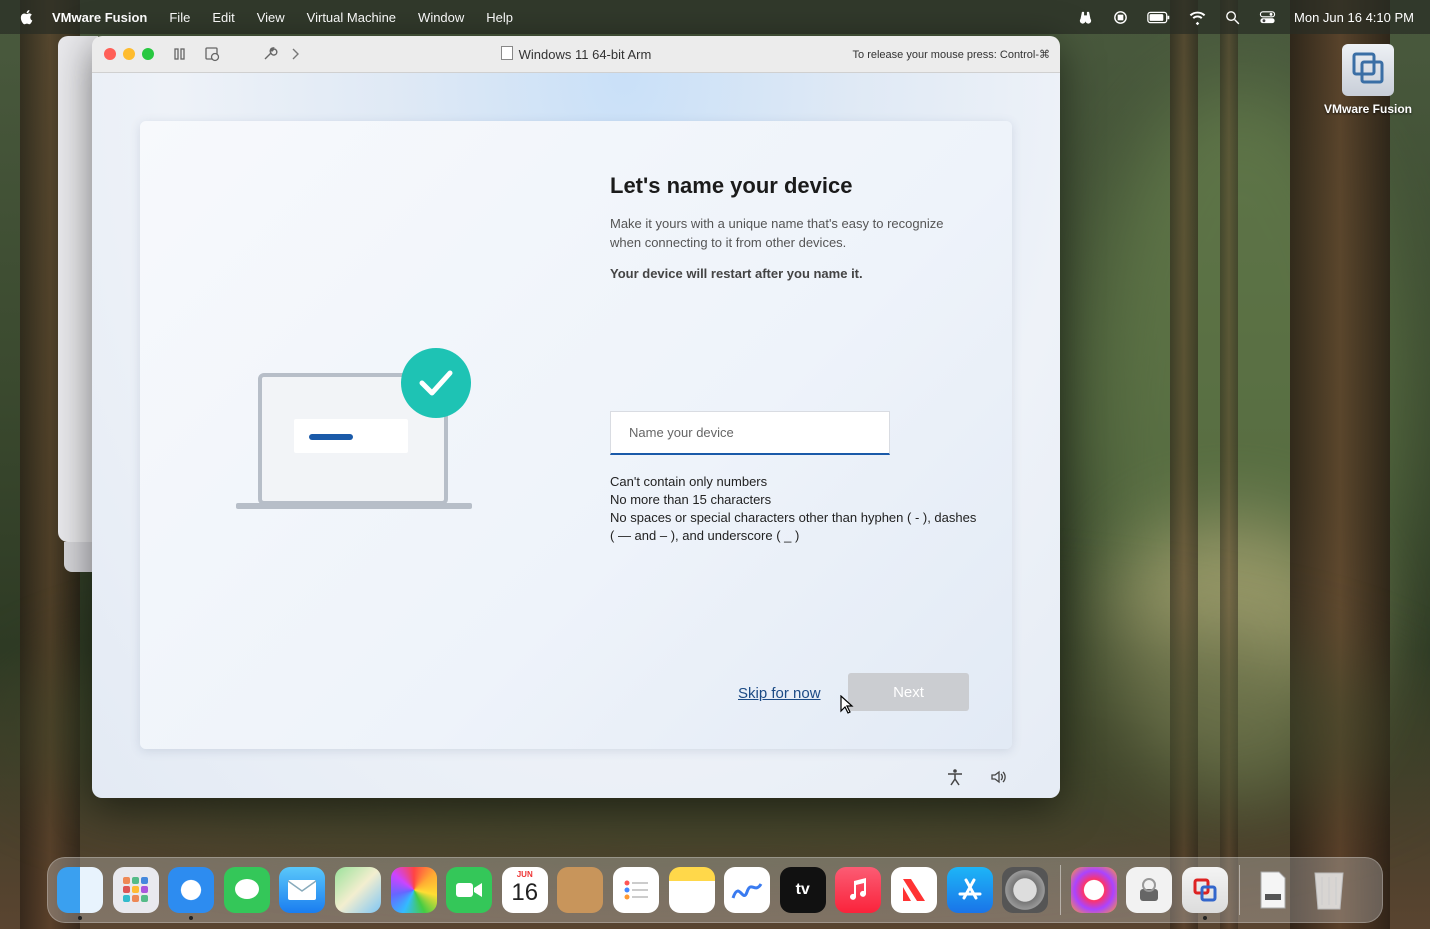 This screenshot has width=1430, height=929. I want to click on guest-status-icons, so click(977, 777).